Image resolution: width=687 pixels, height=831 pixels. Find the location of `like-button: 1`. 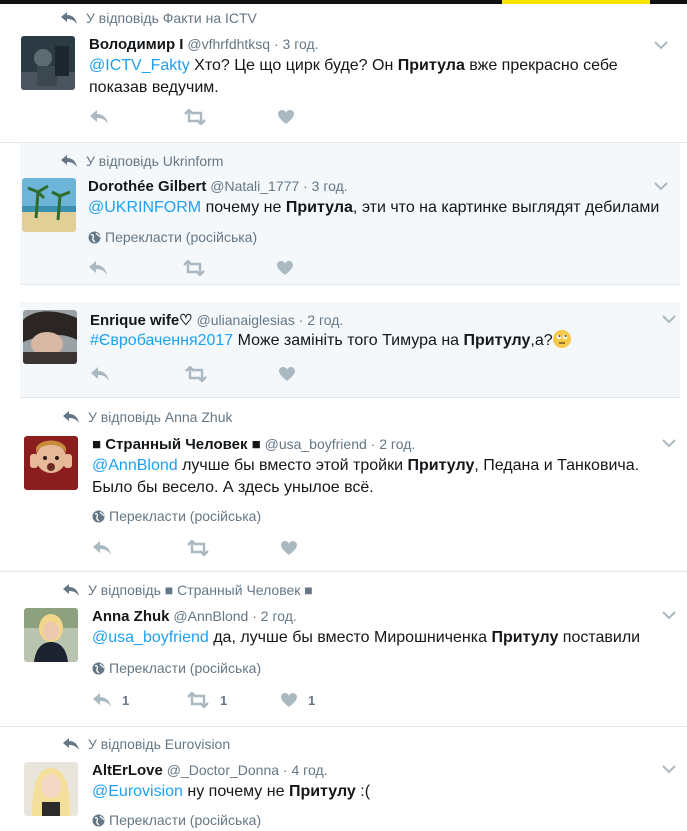

like-button: 1 is located at coordinates (297, 700).